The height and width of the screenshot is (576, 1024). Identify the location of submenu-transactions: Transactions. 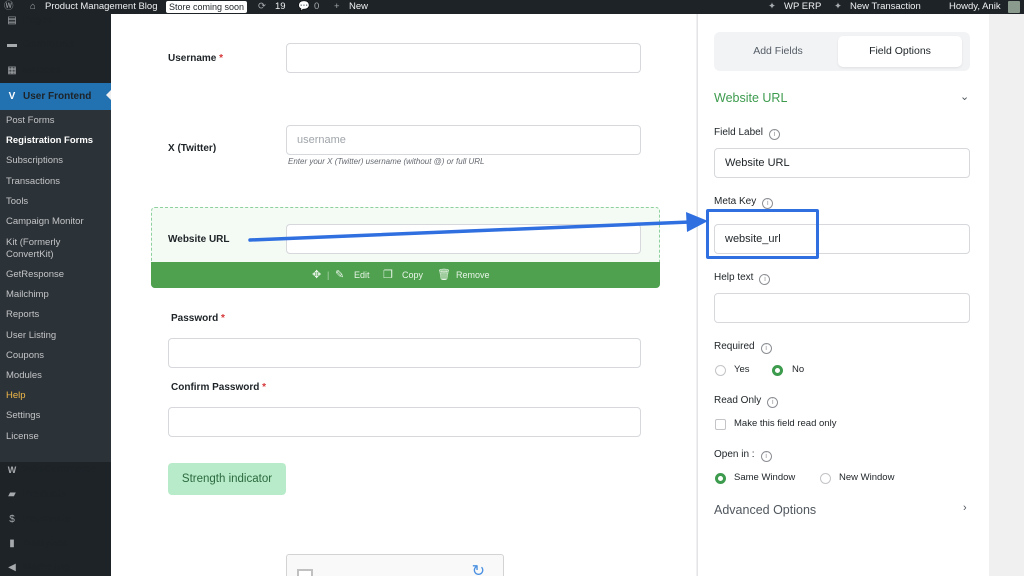
(55, 182).